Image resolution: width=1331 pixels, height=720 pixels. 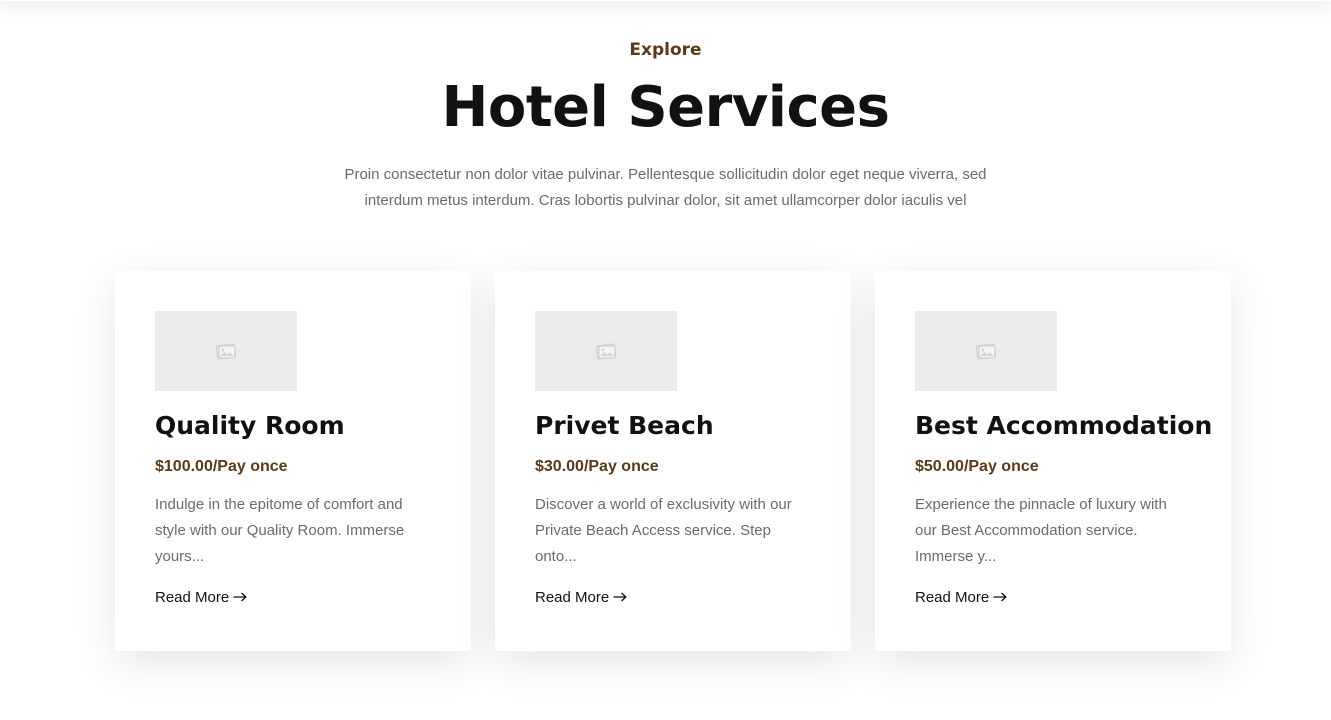 What do you see at coordinates (250, 425) in the screenshot?
I see `card-title: Quality Room` at bounding box center [250, 425].